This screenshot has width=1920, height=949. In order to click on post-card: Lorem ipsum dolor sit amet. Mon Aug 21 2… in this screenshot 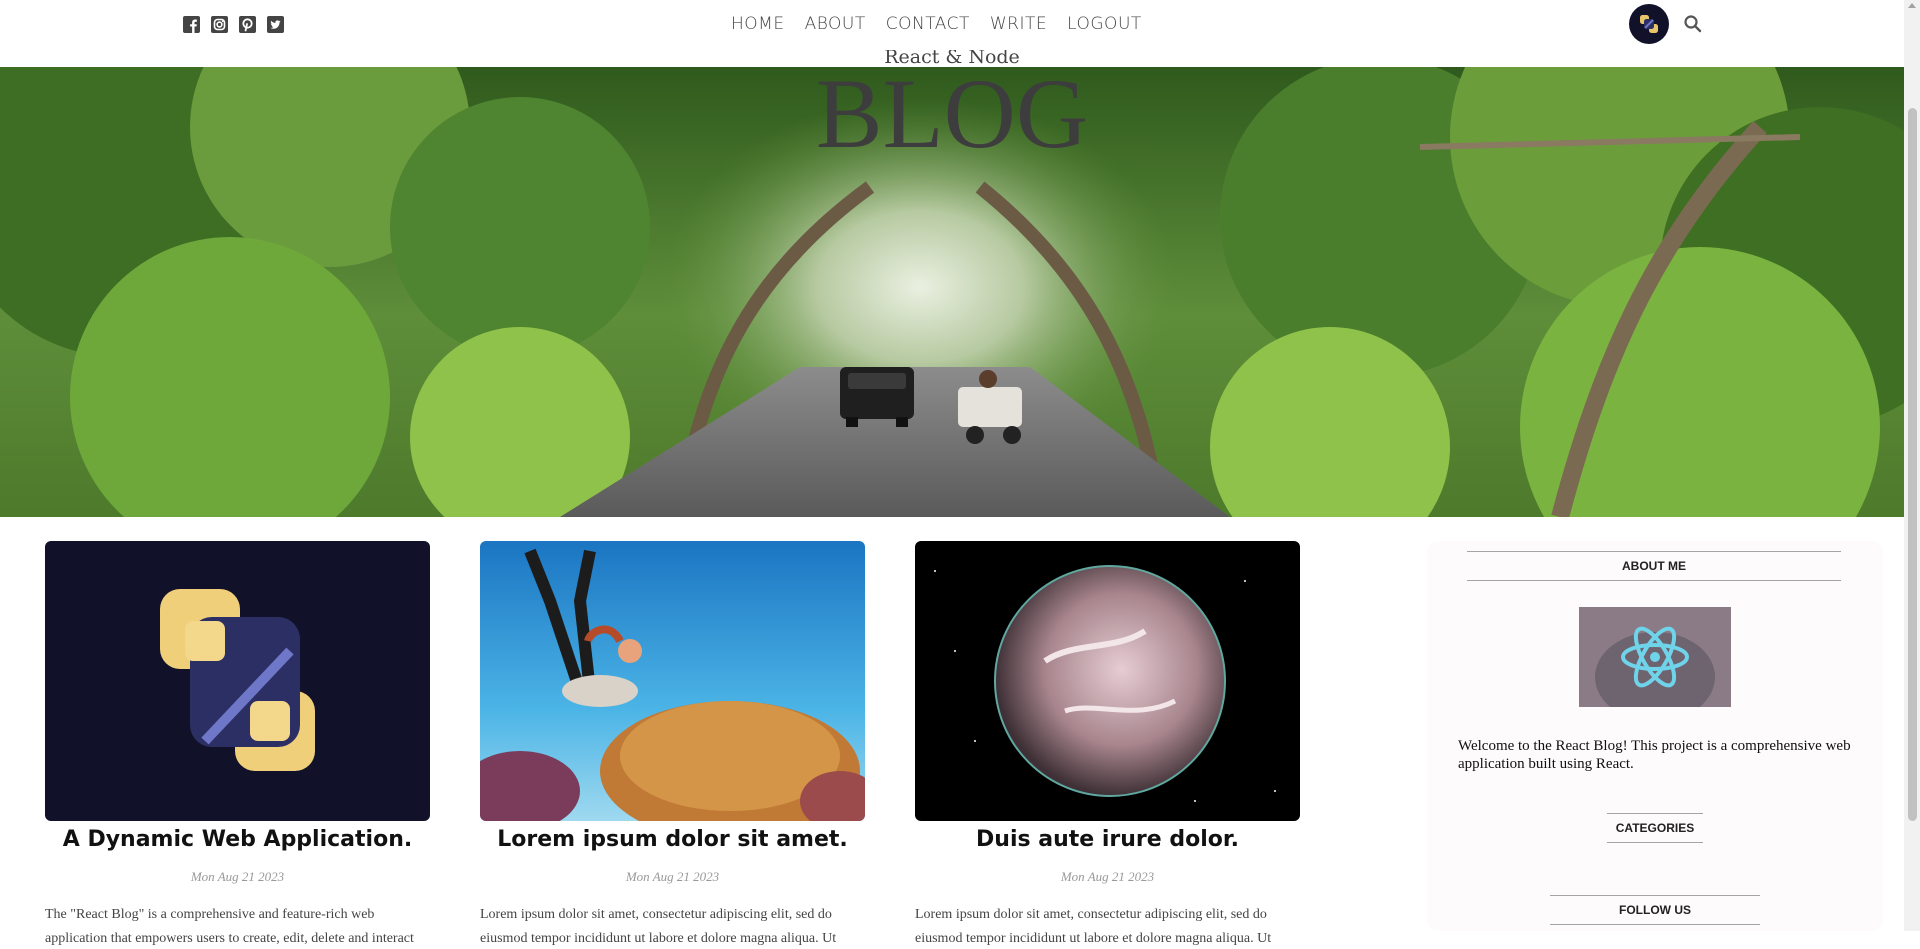, I will do `click(672, 745)`.